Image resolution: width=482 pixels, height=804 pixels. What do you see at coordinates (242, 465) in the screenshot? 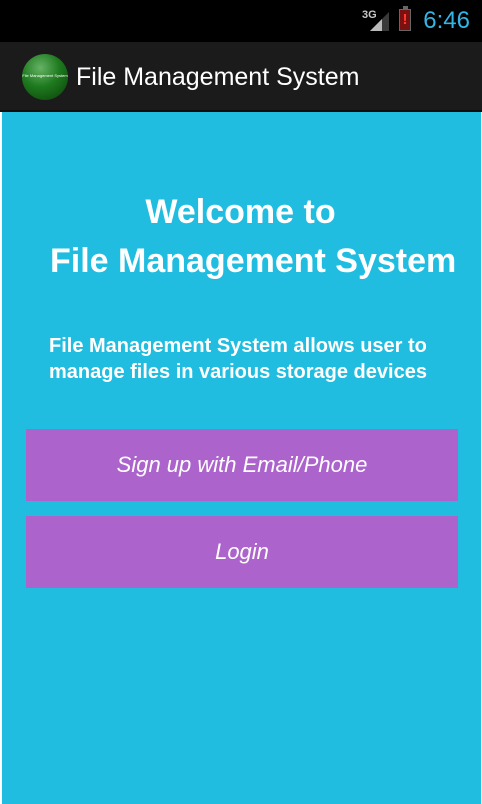
I see `signup-button: Sign up with Email/Phone` at bounding box center [242, 465].